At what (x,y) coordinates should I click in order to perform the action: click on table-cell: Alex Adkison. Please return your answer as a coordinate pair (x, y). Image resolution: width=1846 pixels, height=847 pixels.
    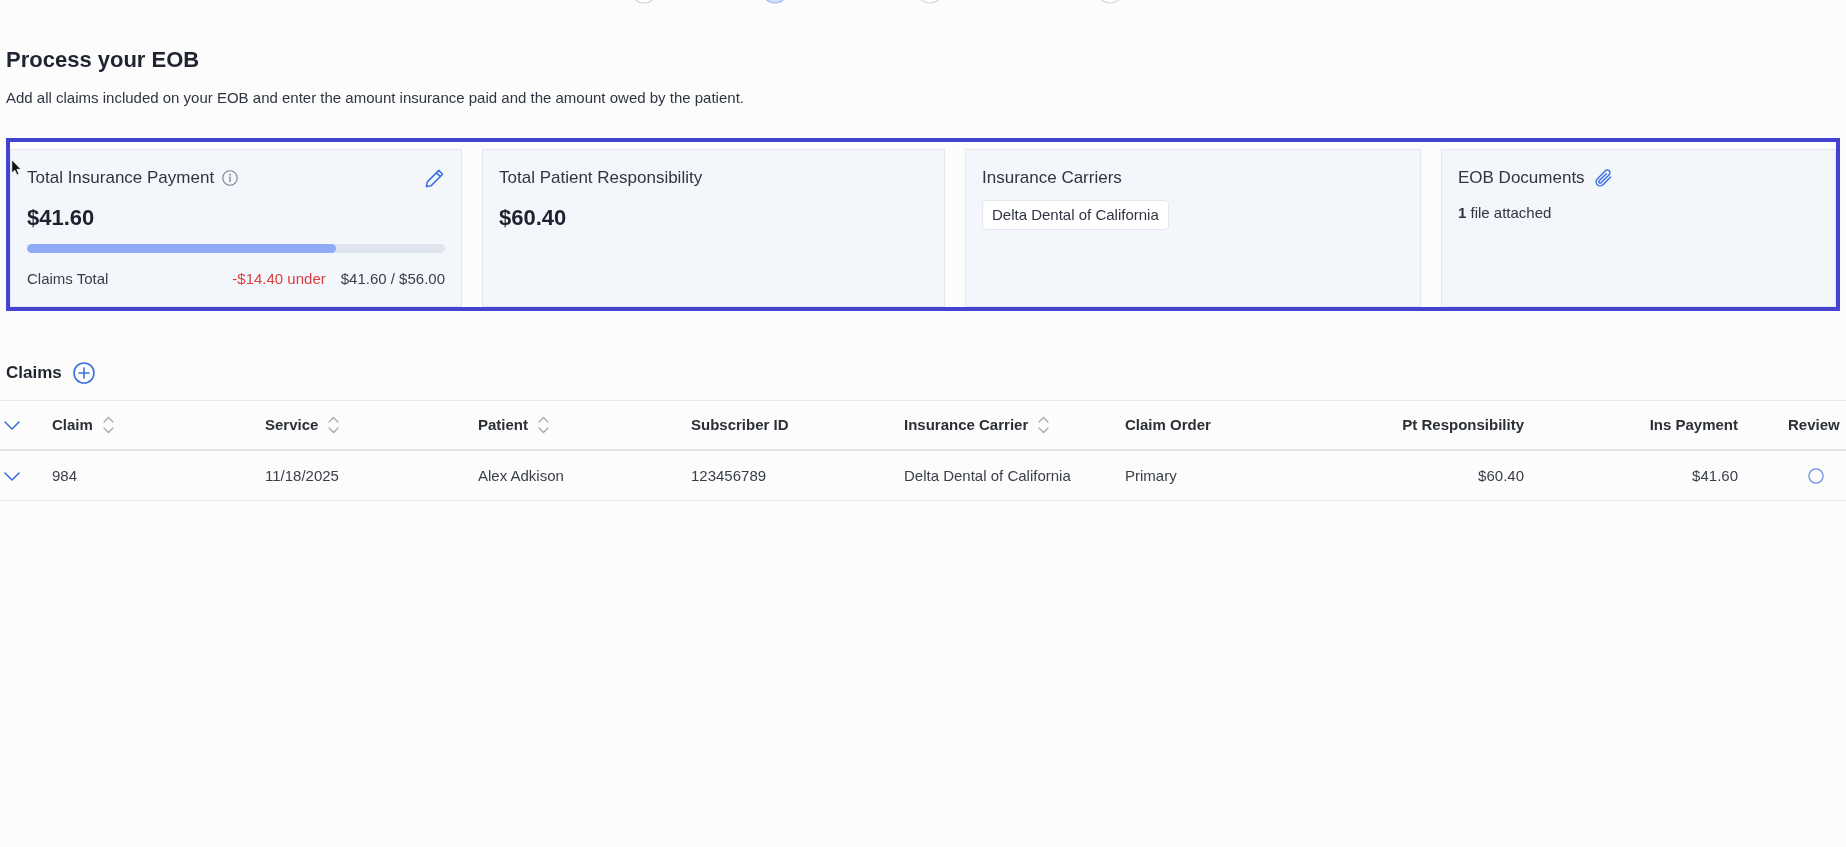
    Looking at the image, I should click on (521, 475).